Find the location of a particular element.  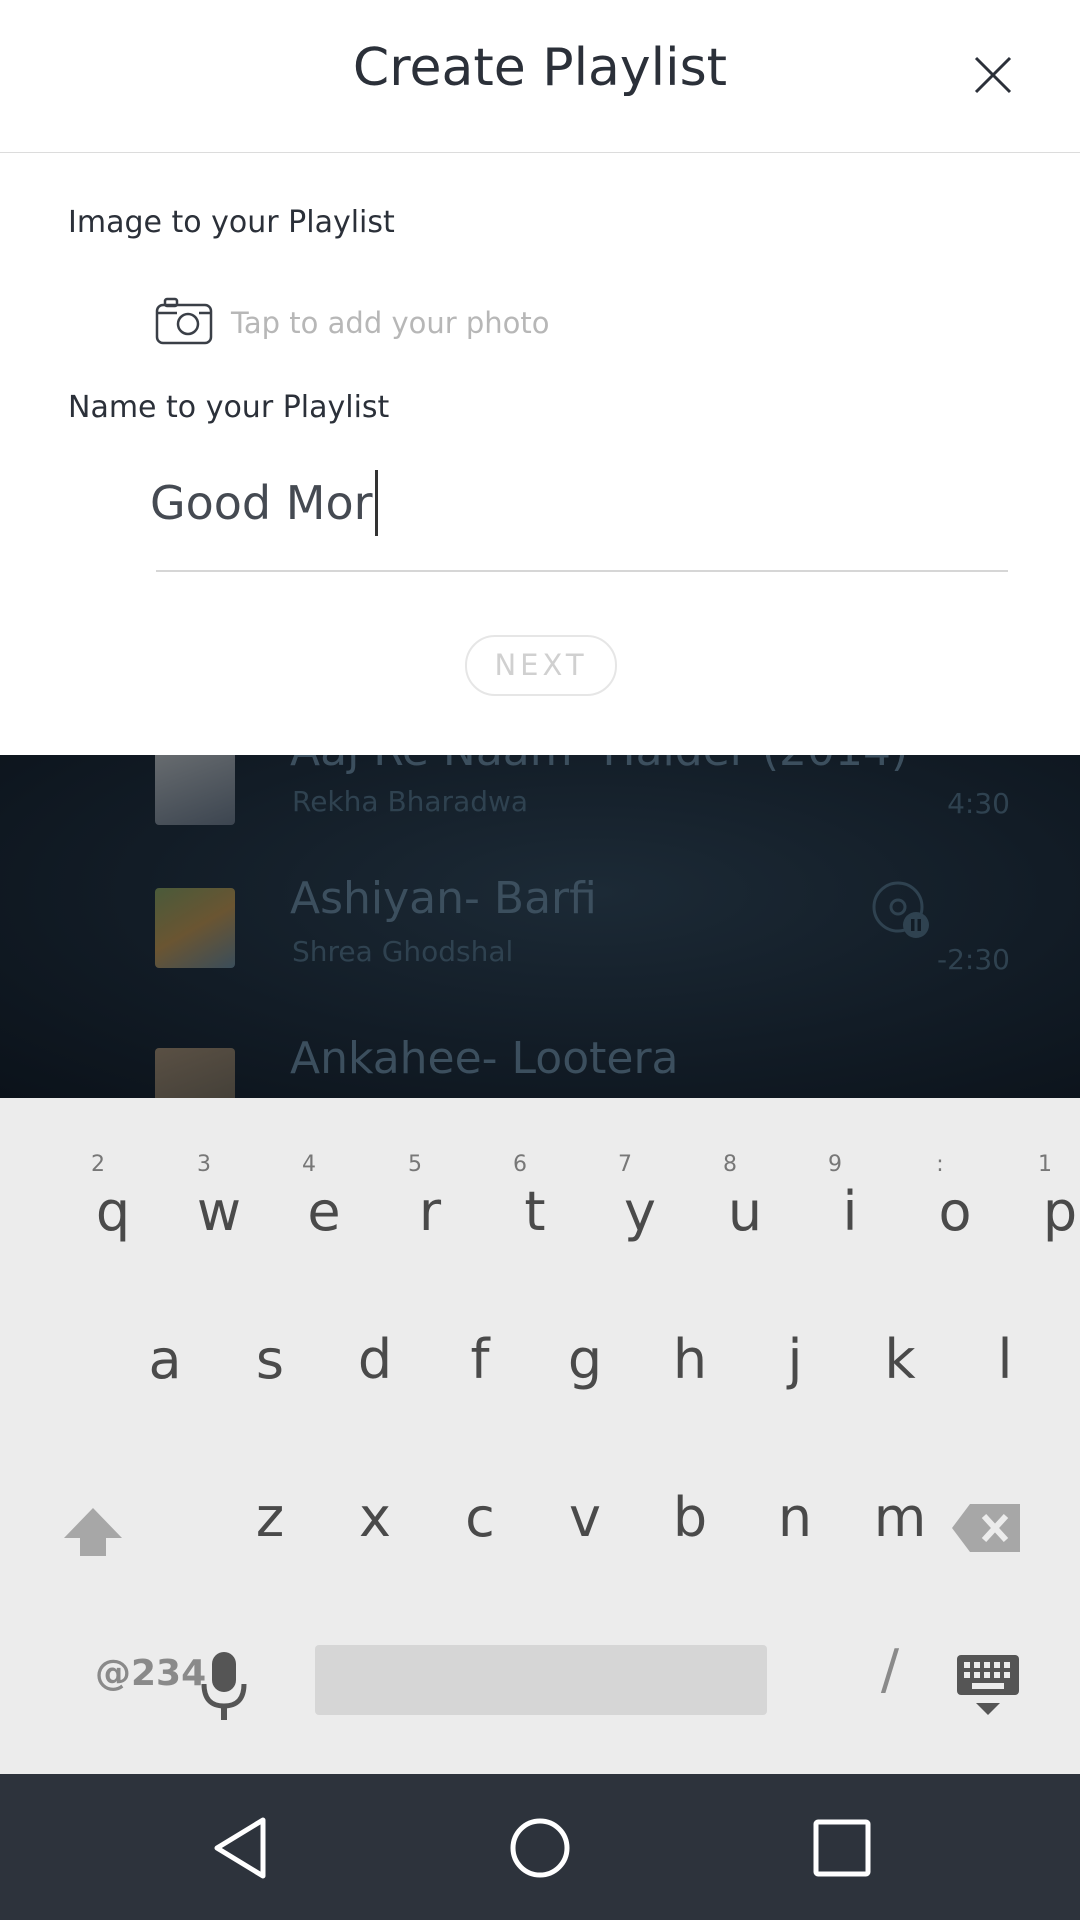

key-y: 7y is located at coordinates (603, 1202).